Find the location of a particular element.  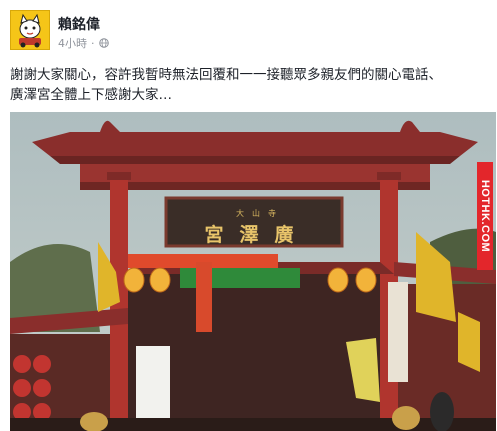

post-text-line: 謝謝大家關心，容許我暫時無法回覆和一一接聽眾多親友們的關心電話、 is located at coordinates (226, 75).